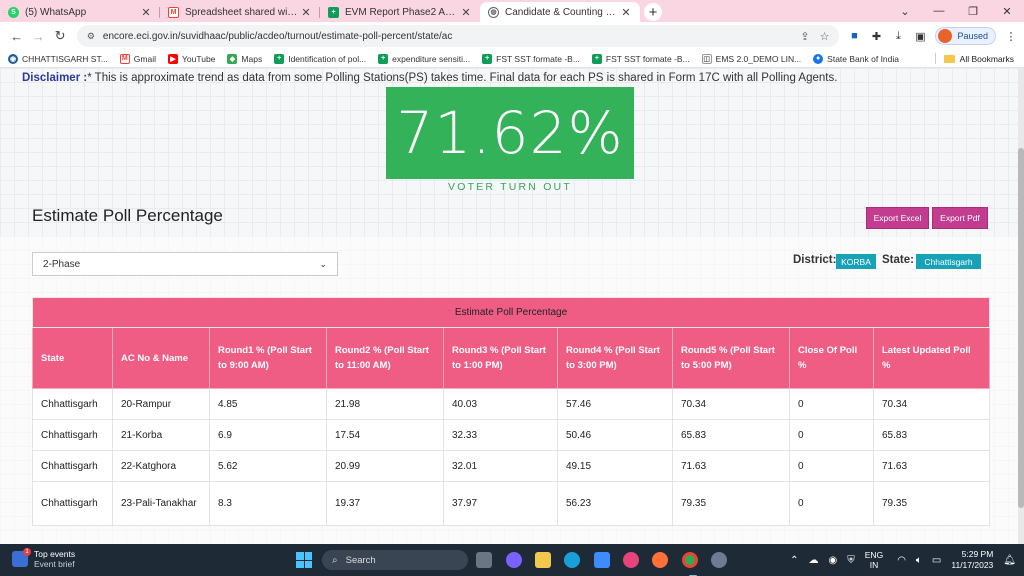  What do you see at coordinates (973, 11) in the screenshot?
I see `maximize-icon: ❐` at bounding box center [973, 11].